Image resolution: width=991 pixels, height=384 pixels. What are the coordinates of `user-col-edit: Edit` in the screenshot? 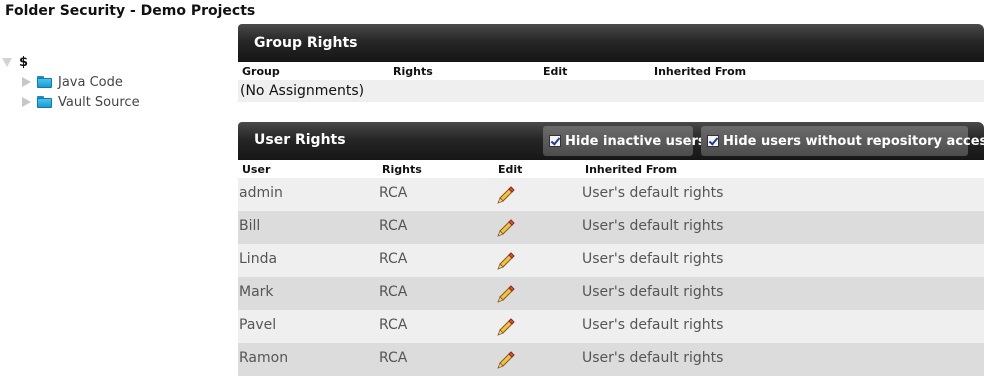 It's located at (510, 169).